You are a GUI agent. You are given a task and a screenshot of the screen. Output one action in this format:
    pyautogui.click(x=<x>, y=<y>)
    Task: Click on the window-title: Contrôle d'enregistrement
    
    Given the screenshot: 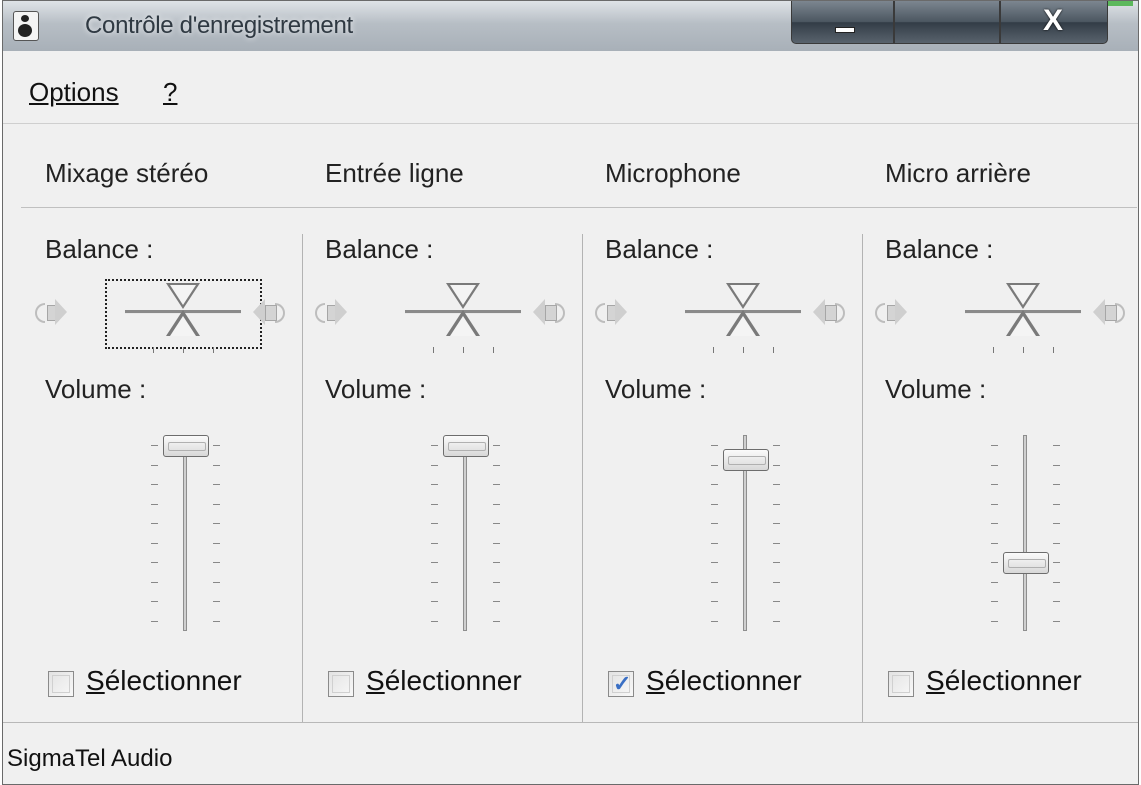 What is the action you would take?
    pyautogui.click(x=219, y=25)
    